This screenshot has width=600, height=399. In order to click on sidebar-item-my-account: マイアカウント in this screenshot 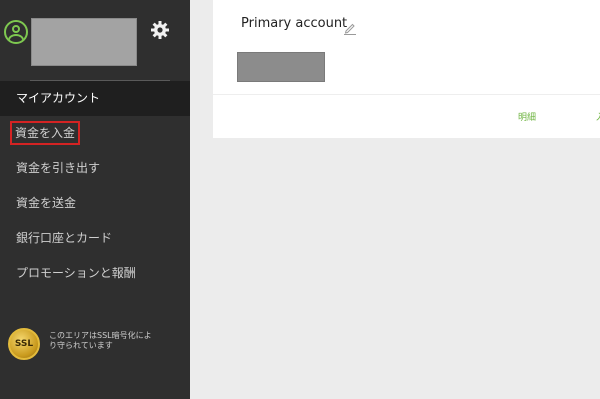, I will do `click(95, 98)`.